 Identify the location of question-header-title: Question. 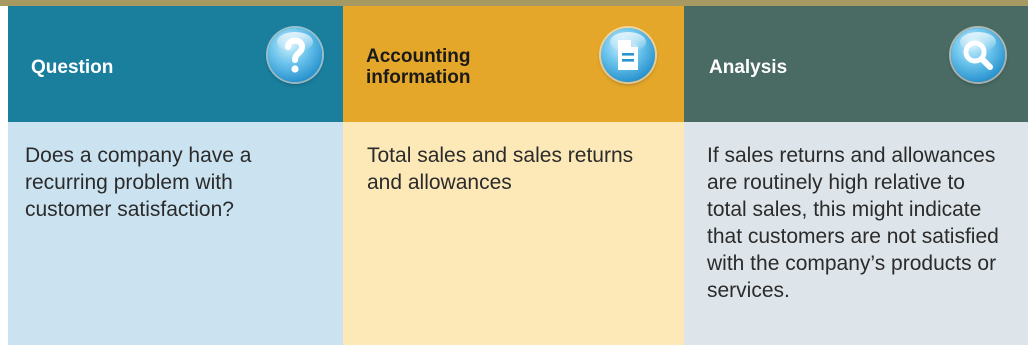
(72, 67).